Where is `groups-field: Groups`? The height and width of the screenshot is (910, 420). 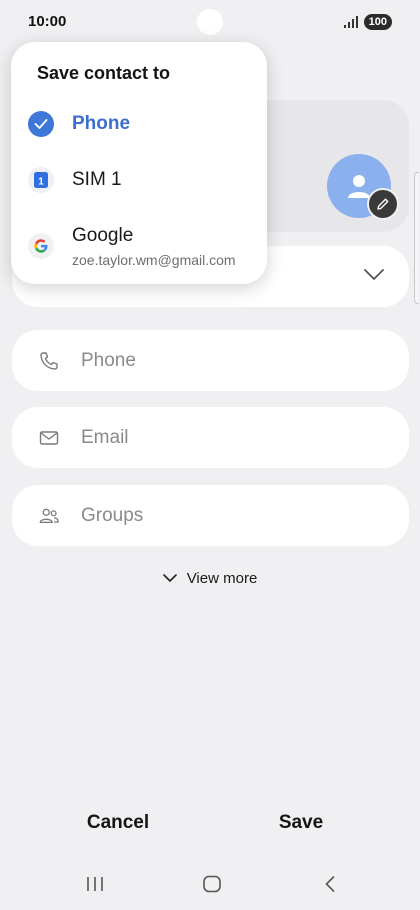 groups-field: Groups is located at coordinates (210, 515).